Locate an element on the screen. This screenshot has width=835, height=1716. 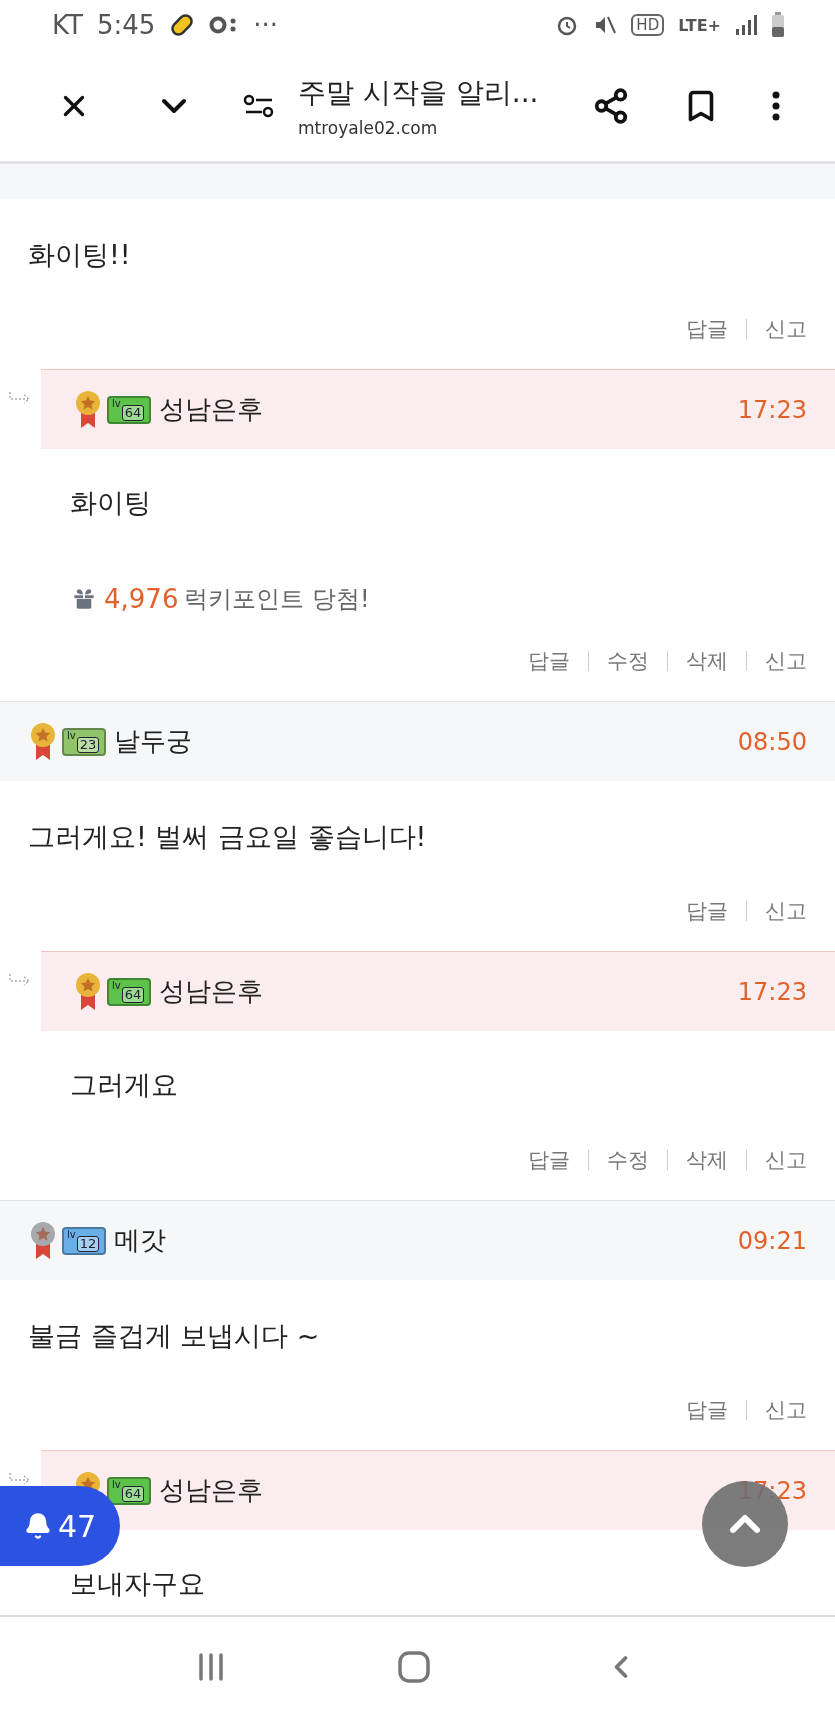
level-number: 12 is located at coordinates (88, 1243).